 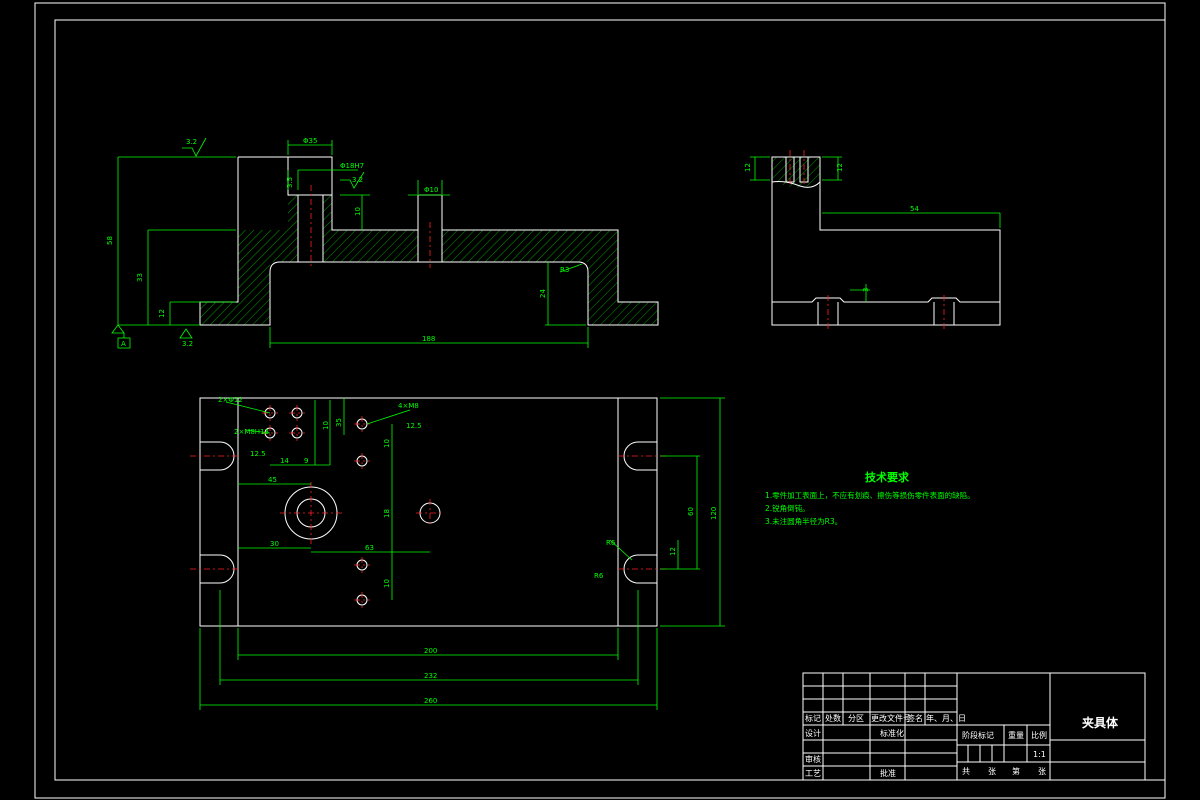 I want to click on dim-top-width: Φ35, so click(x=310, y=141).